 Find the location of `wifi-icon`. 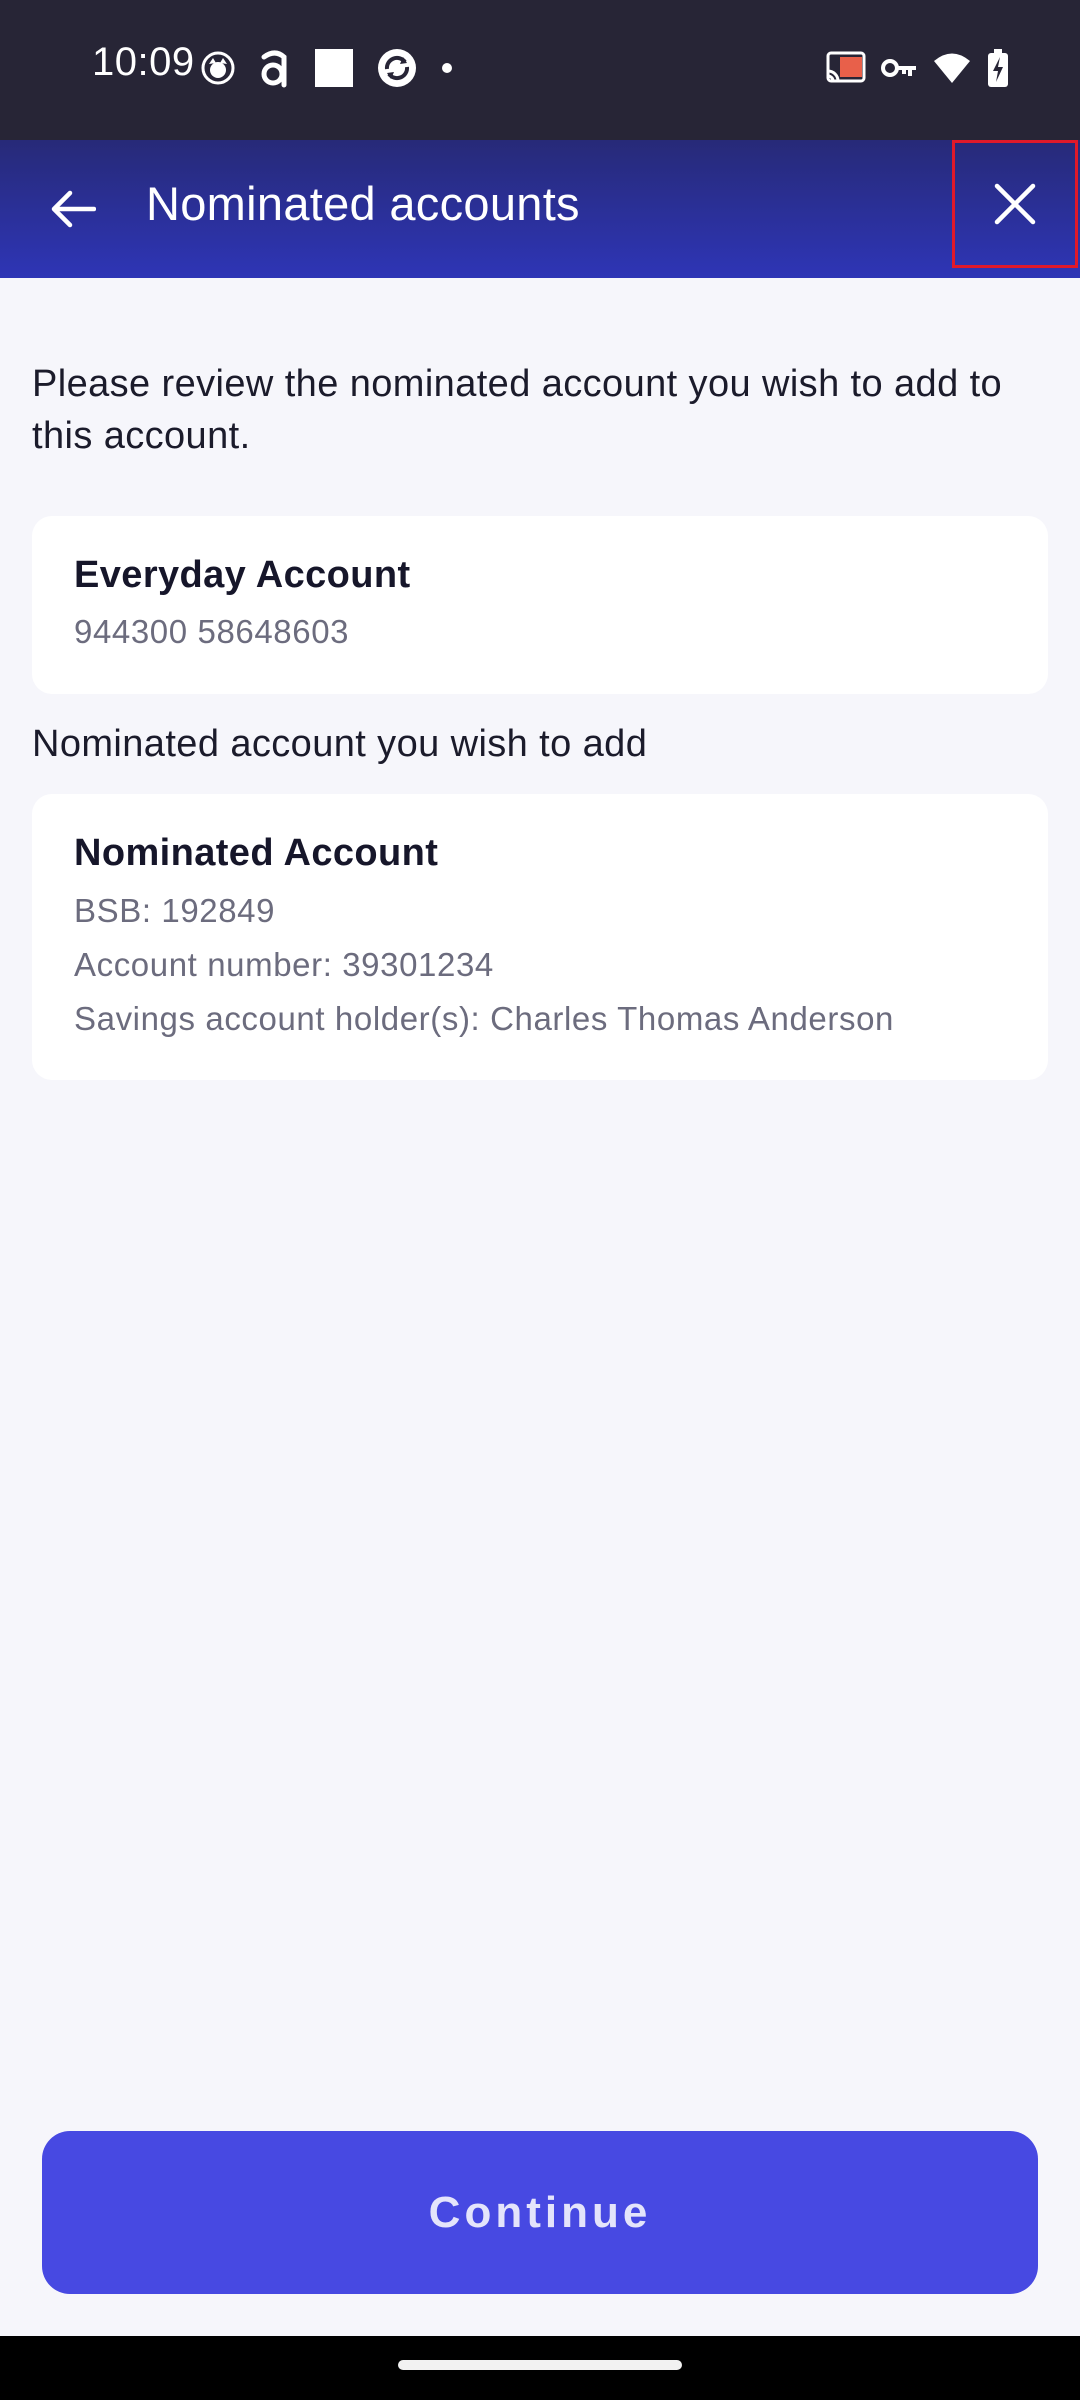

wifi-icon is located at coordinates (952, 68).